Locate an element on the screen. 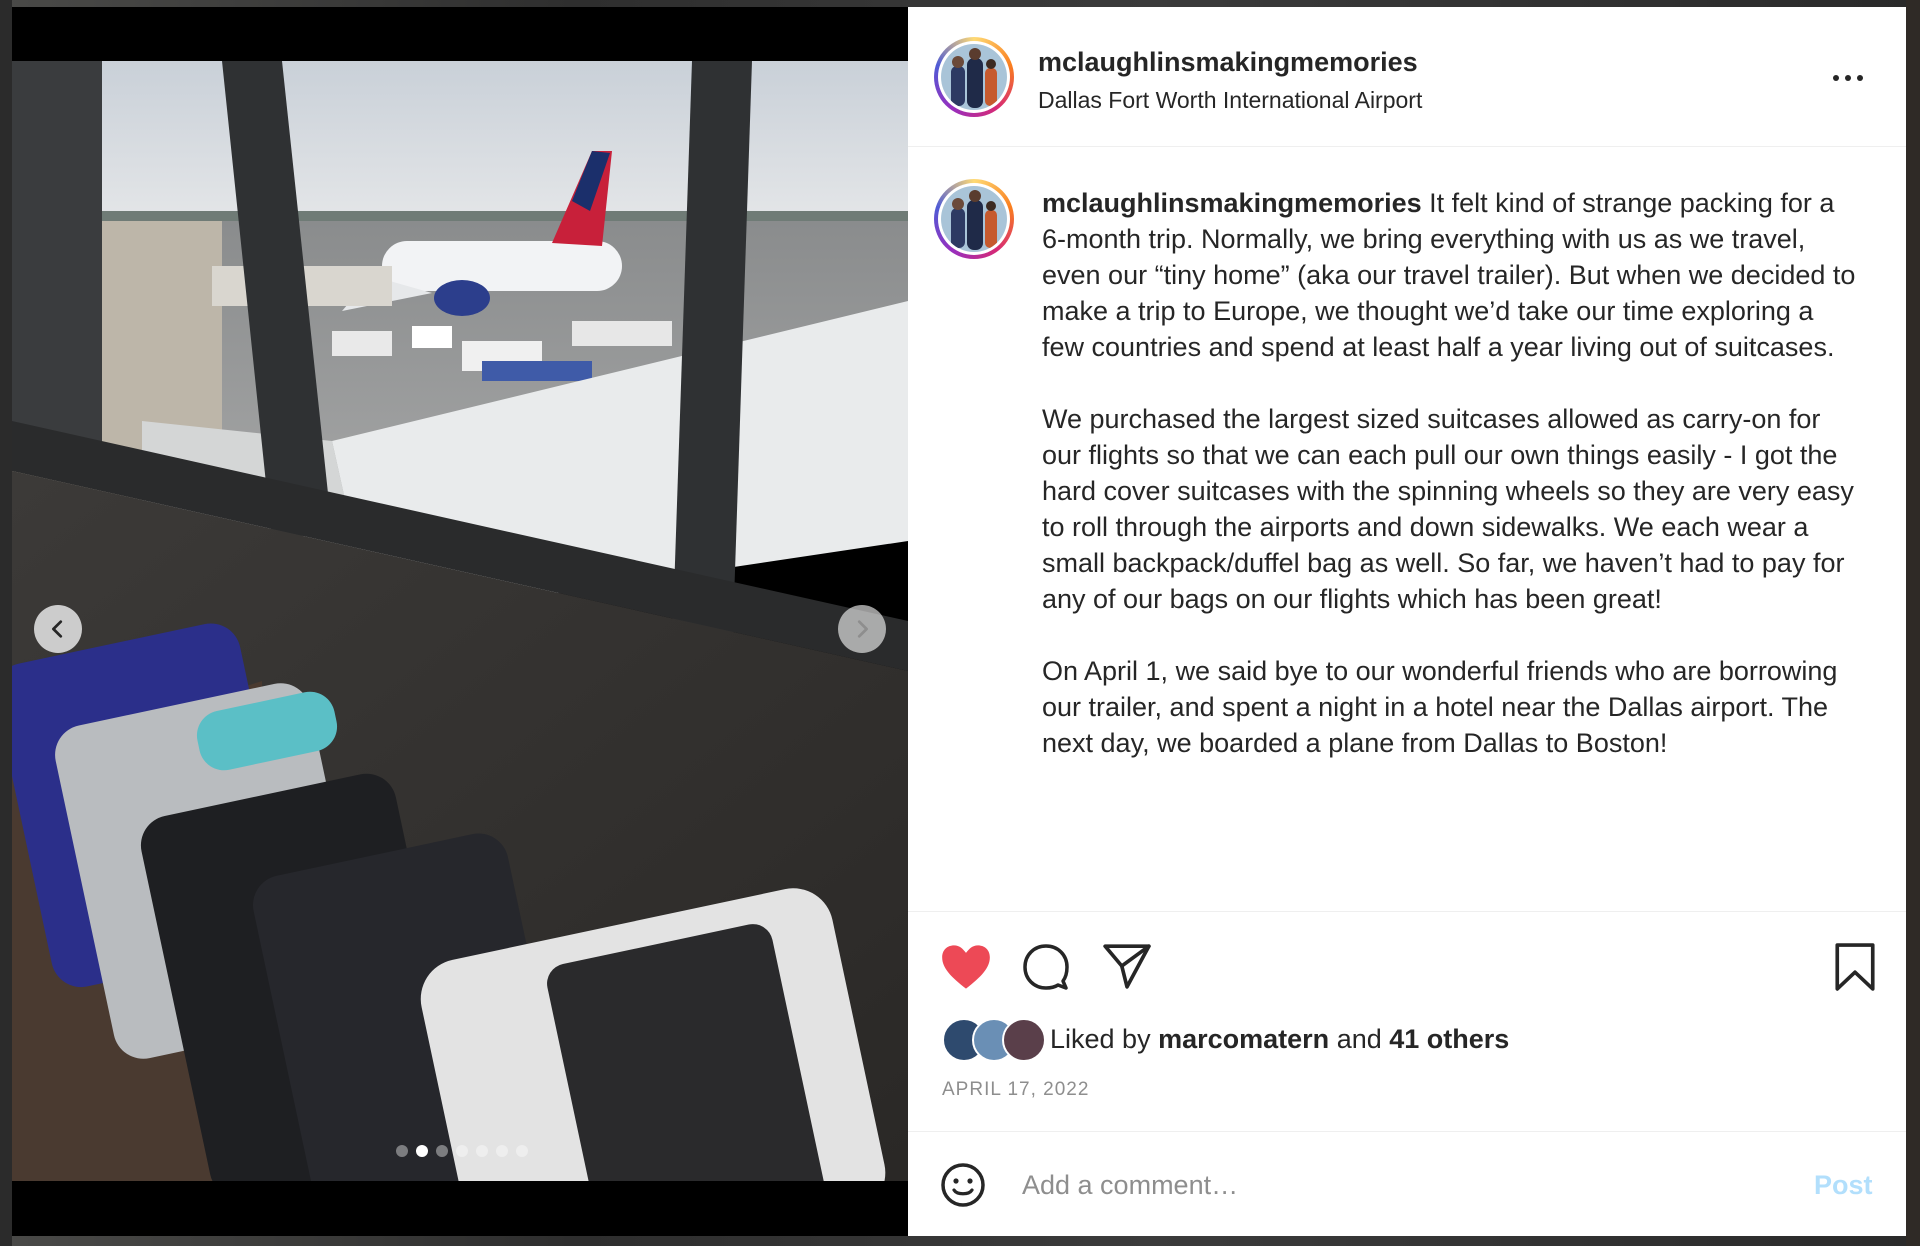 The height and width of the screenshot is (1246, 1920). chevron-left-icon is located at coordinates (57, 629).